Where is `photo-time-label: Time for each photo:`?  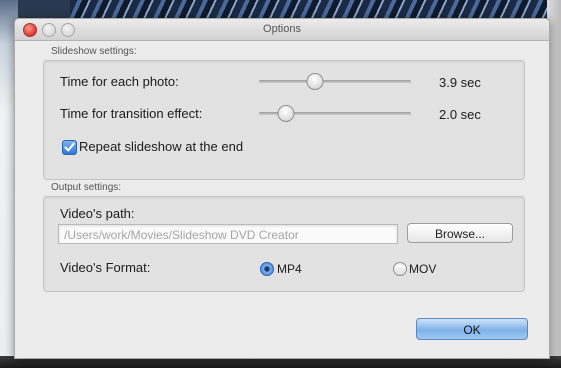
photo-time-label: Time for each photo: is located at coordinates (119, 81).